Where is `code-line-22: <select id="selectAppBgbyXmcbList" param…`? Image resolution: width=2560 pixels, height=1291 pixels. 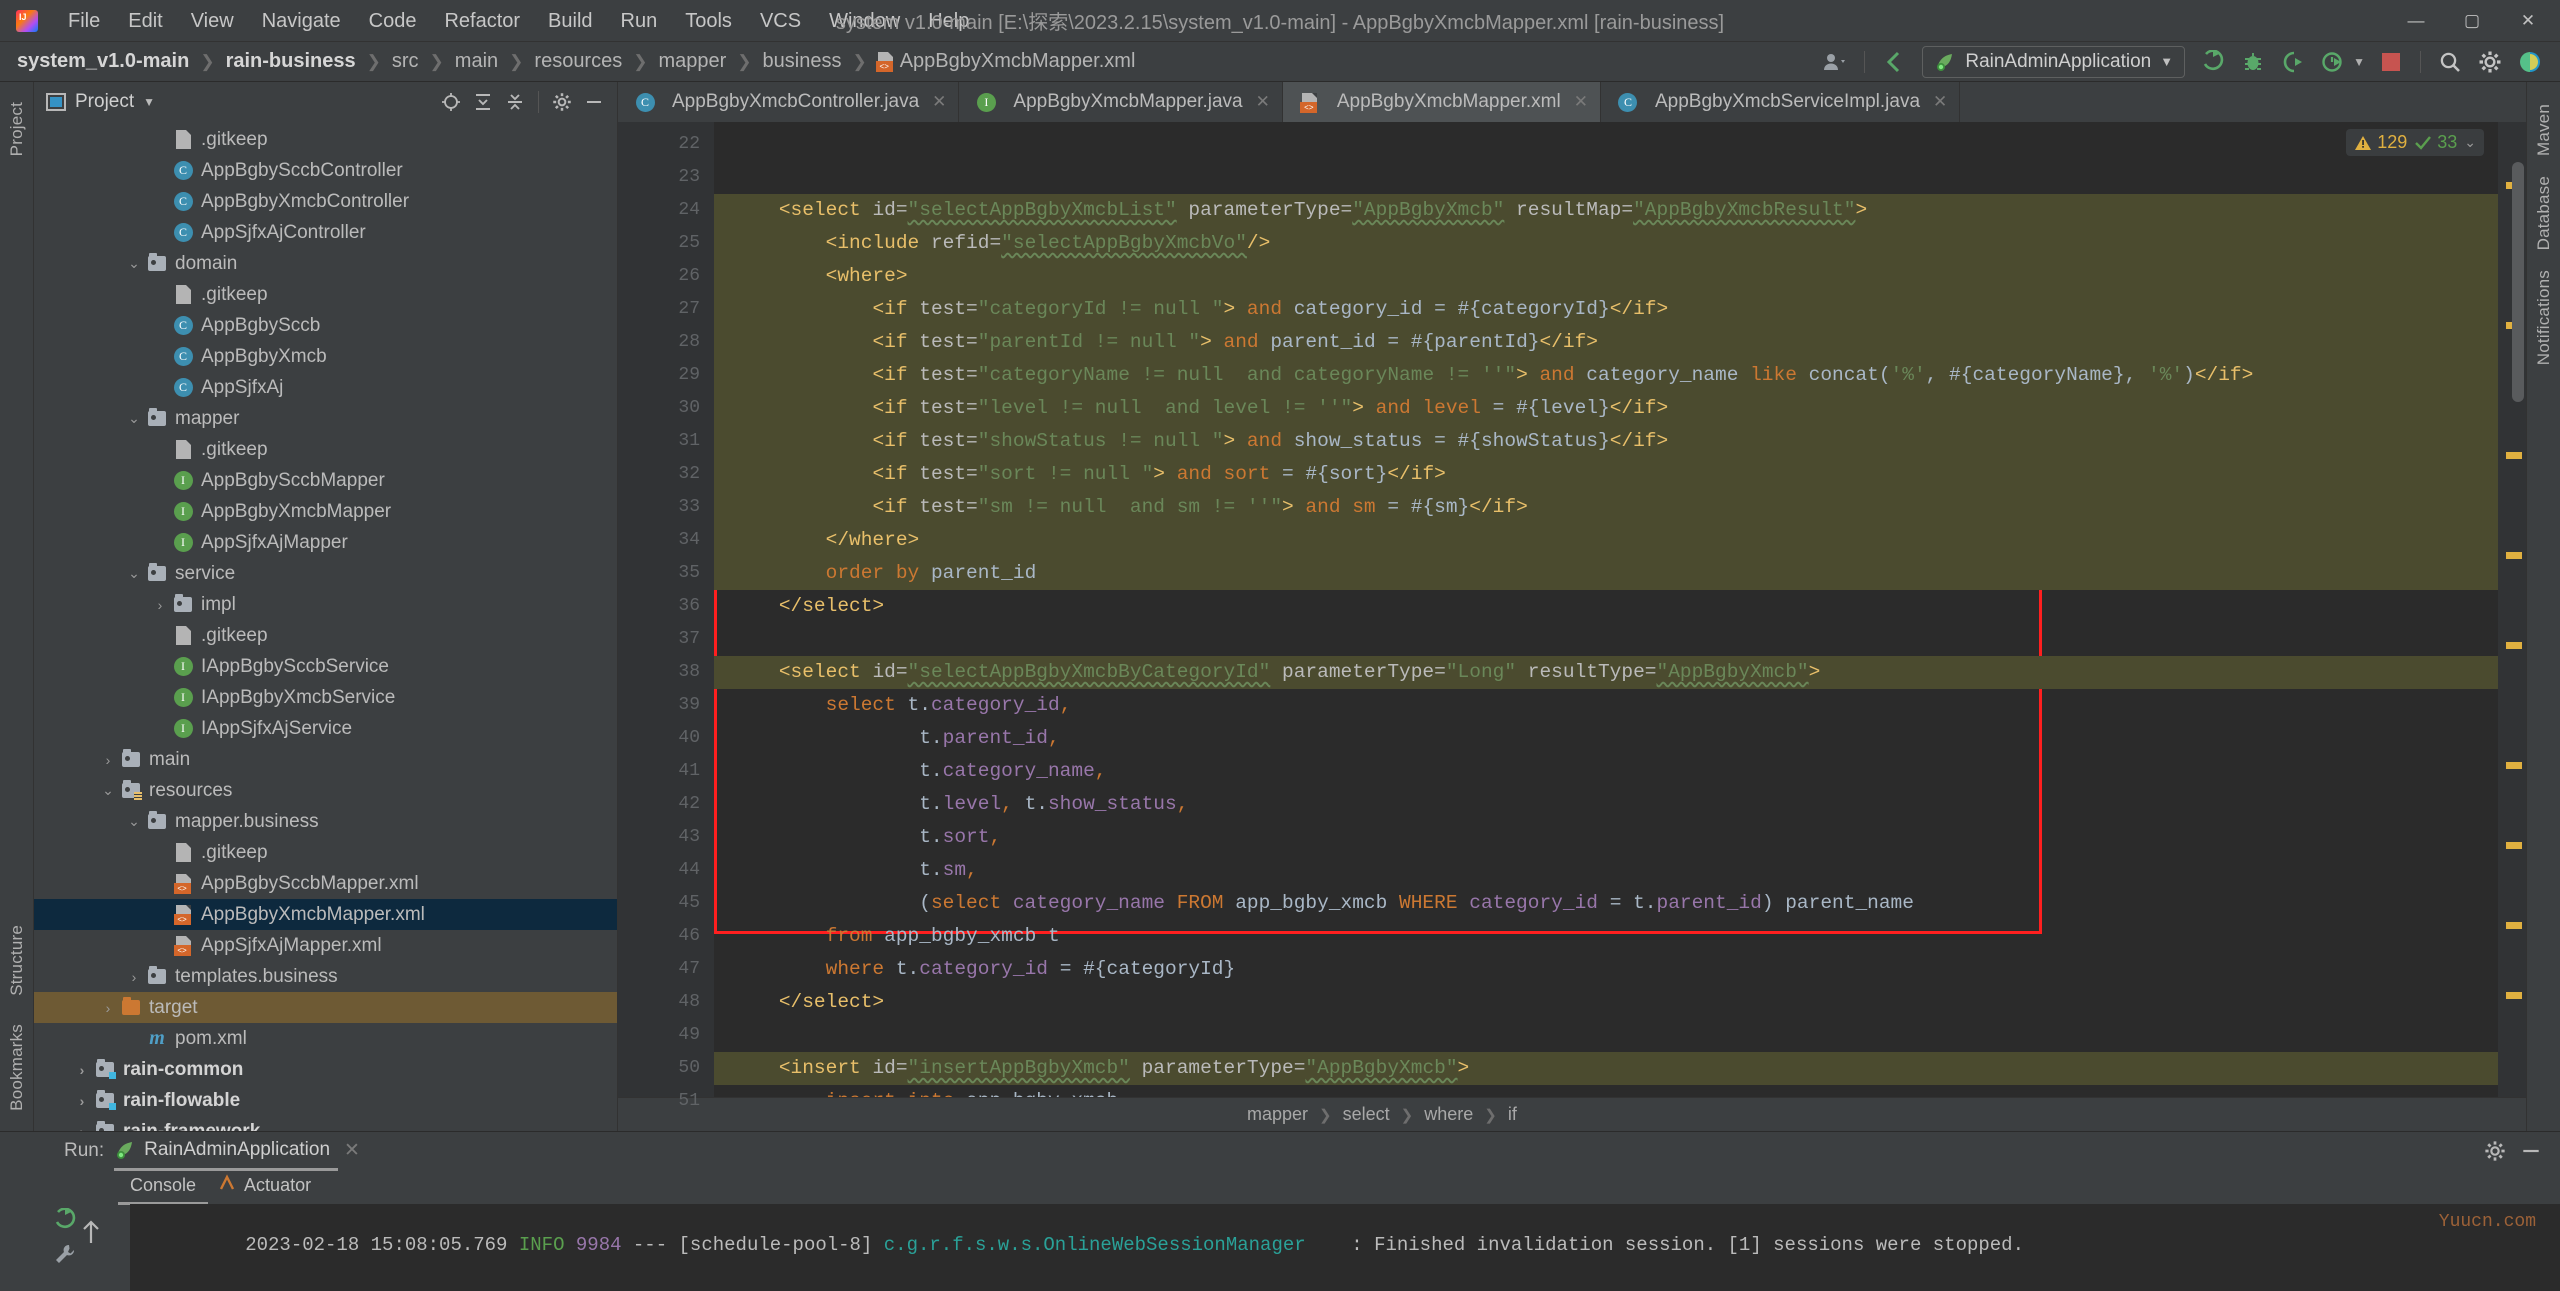 code-line-22: <select id="selectAppBgbyXmcbList" param… is located at coordinates (1606, 210).